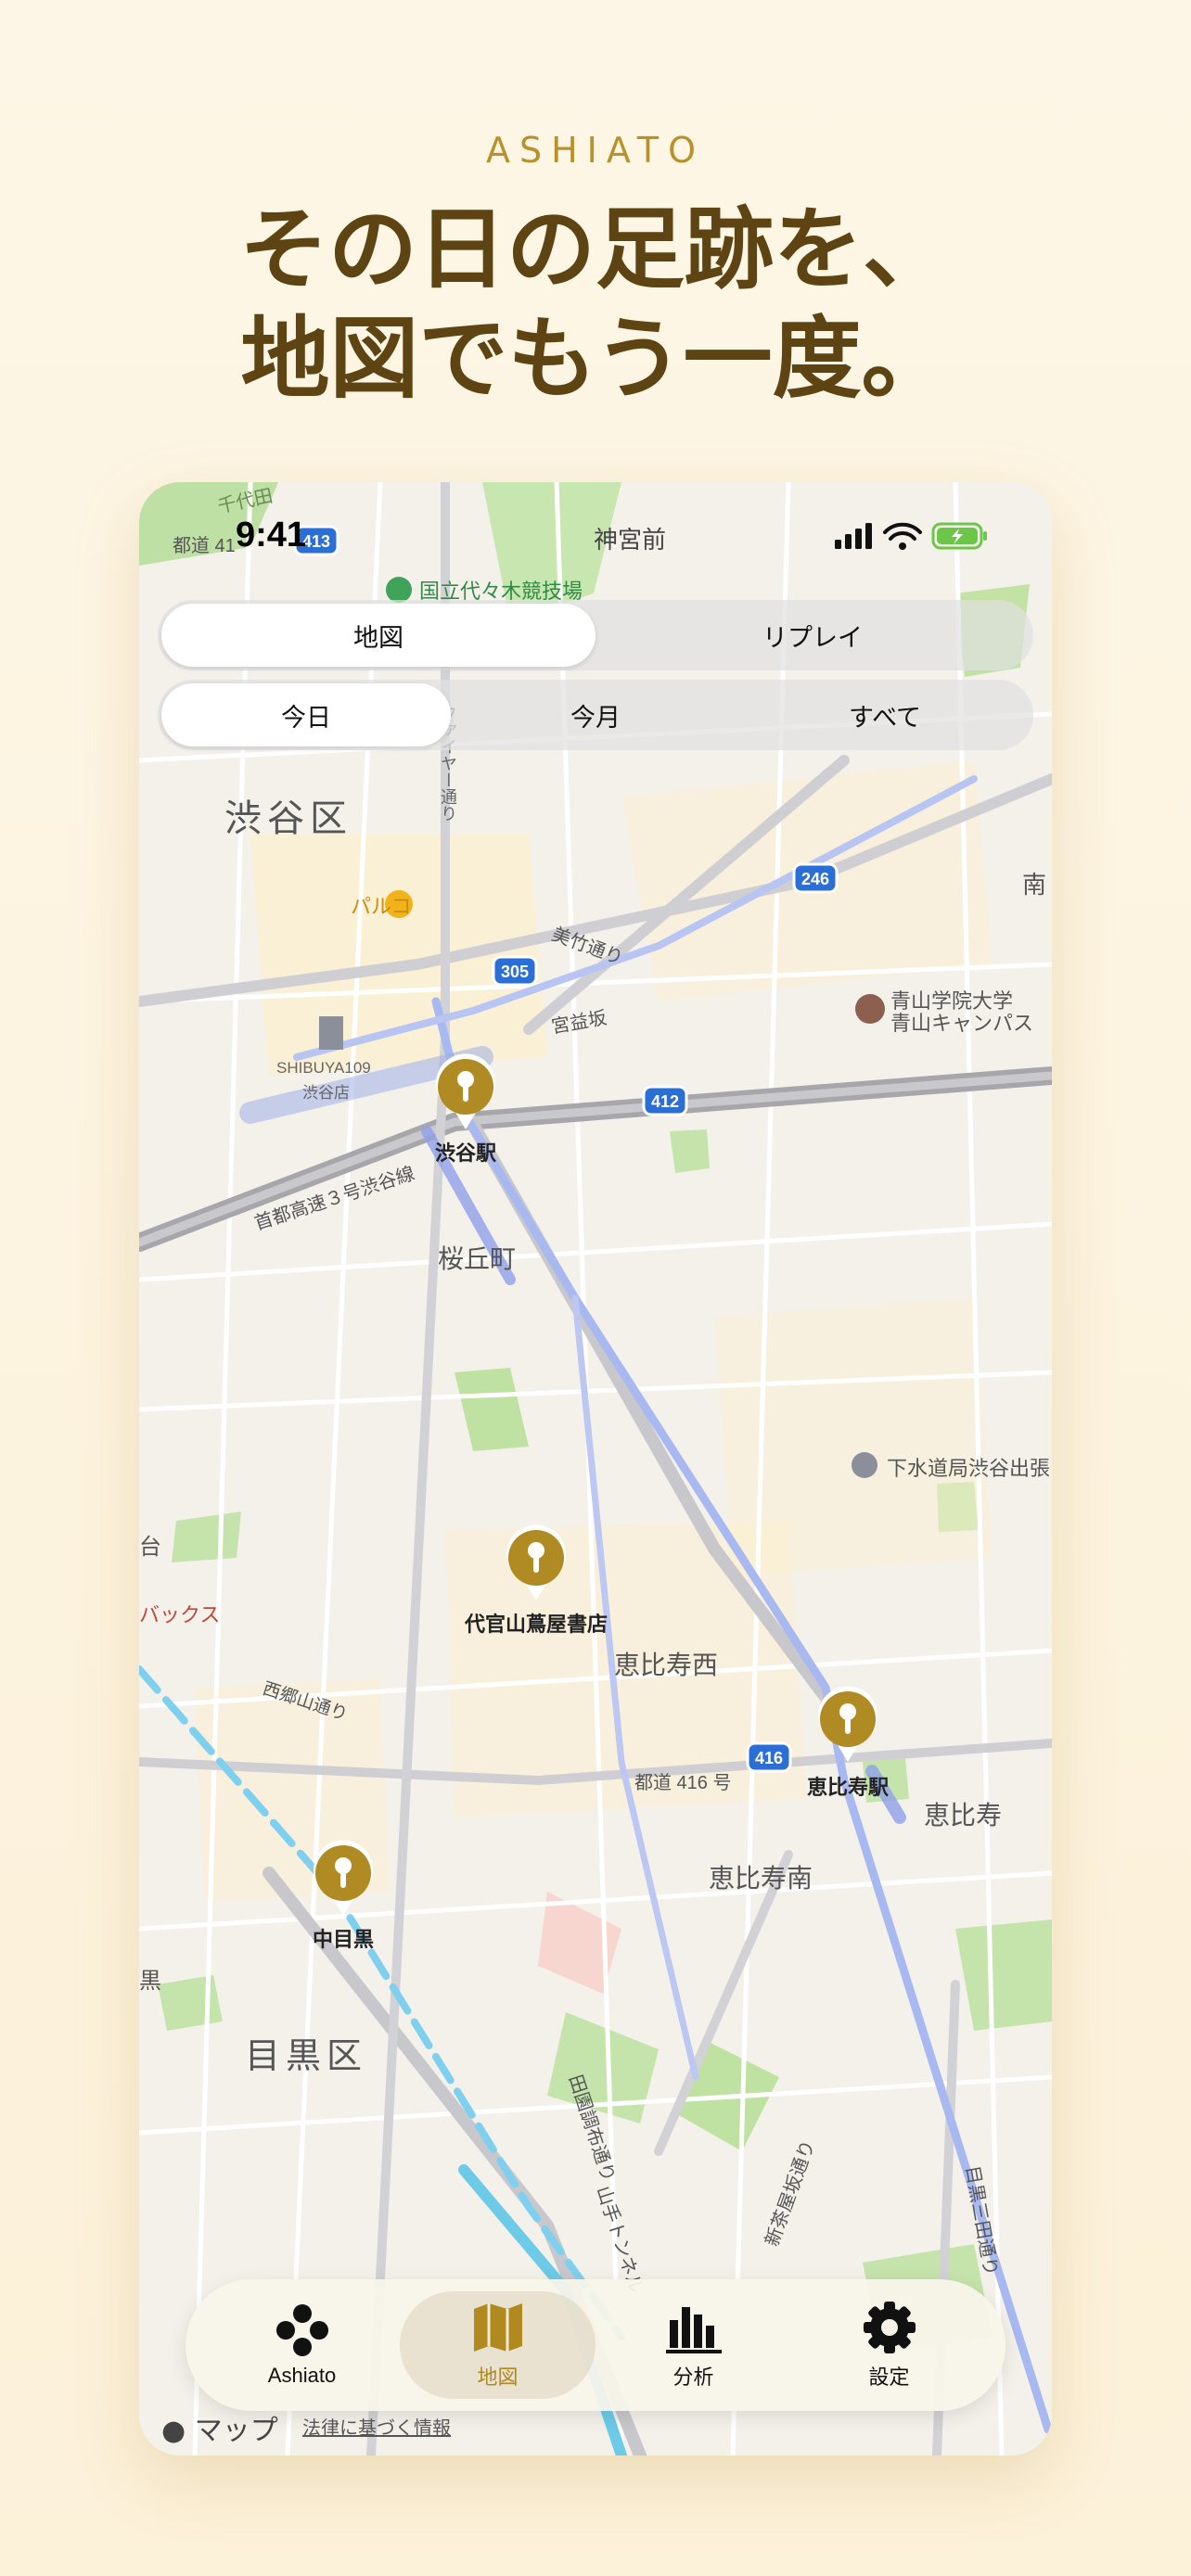 This screenshot has height=2576, width=1191. I want to click on tab-label-analysis: 分析, so click(693, 2378).